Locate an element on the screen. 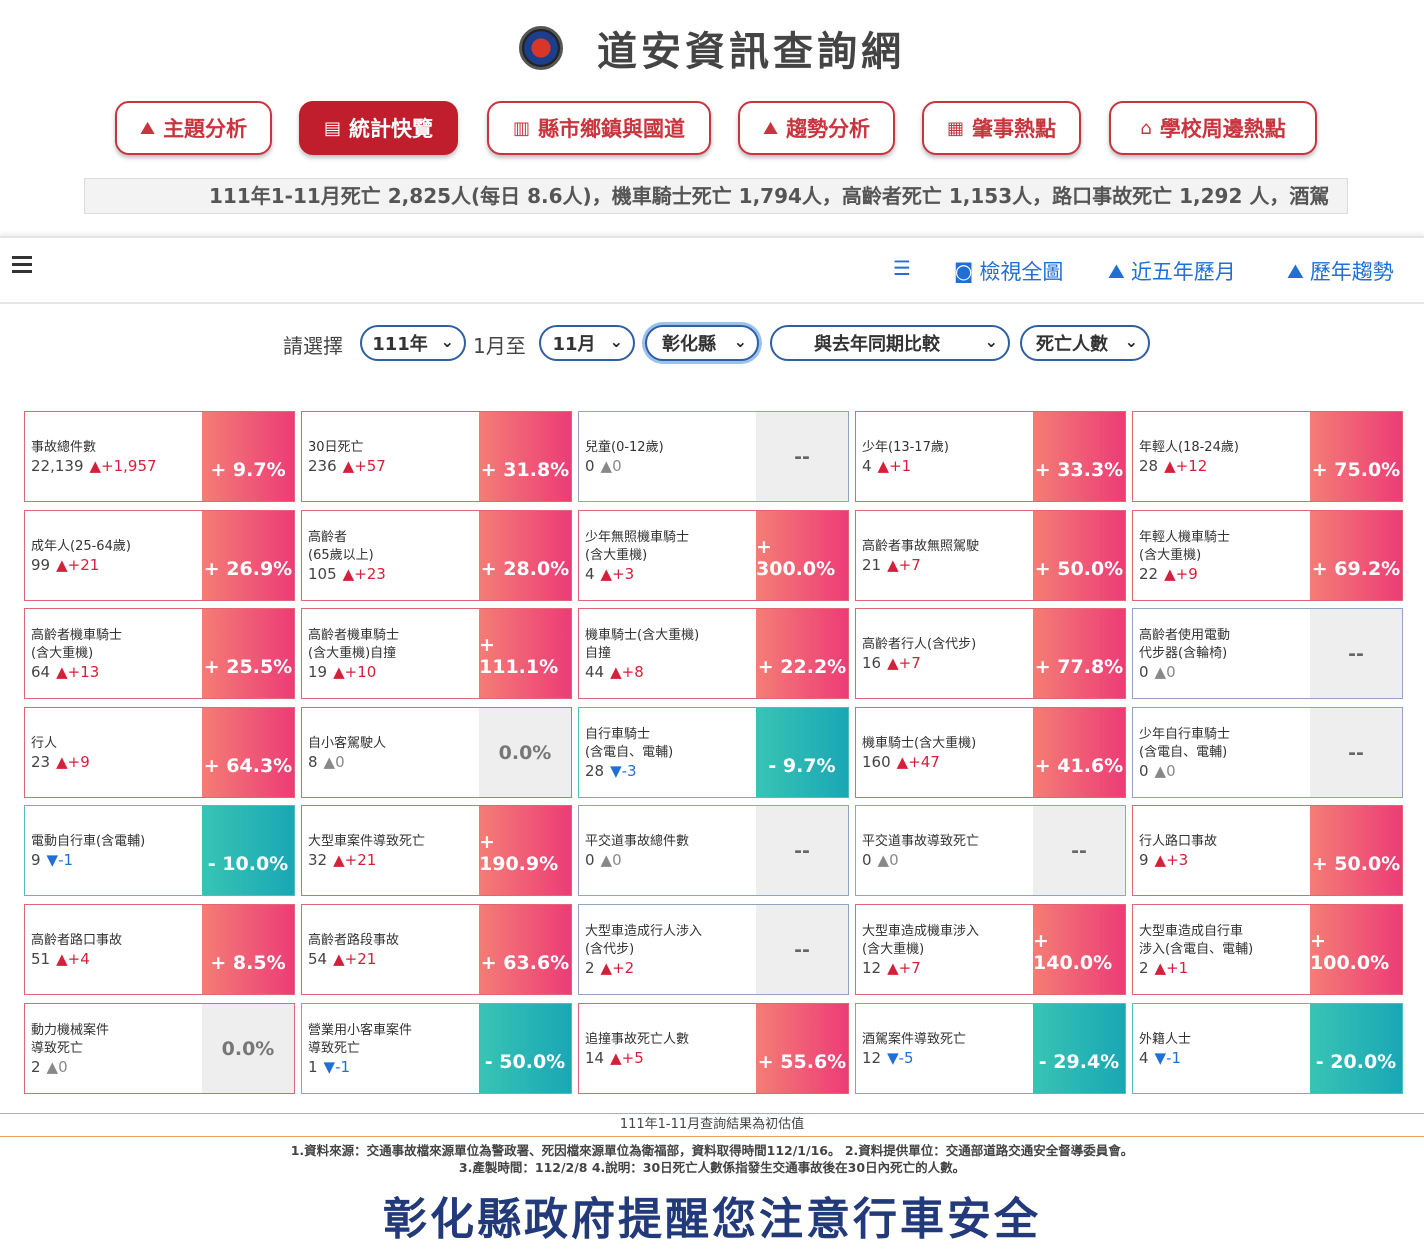 The image size is (1424, 1250). stat-card: 高齡者機車騎士 (含大重機) 64 ▲+13 + 25.5% is located at coordinates (159, 653).